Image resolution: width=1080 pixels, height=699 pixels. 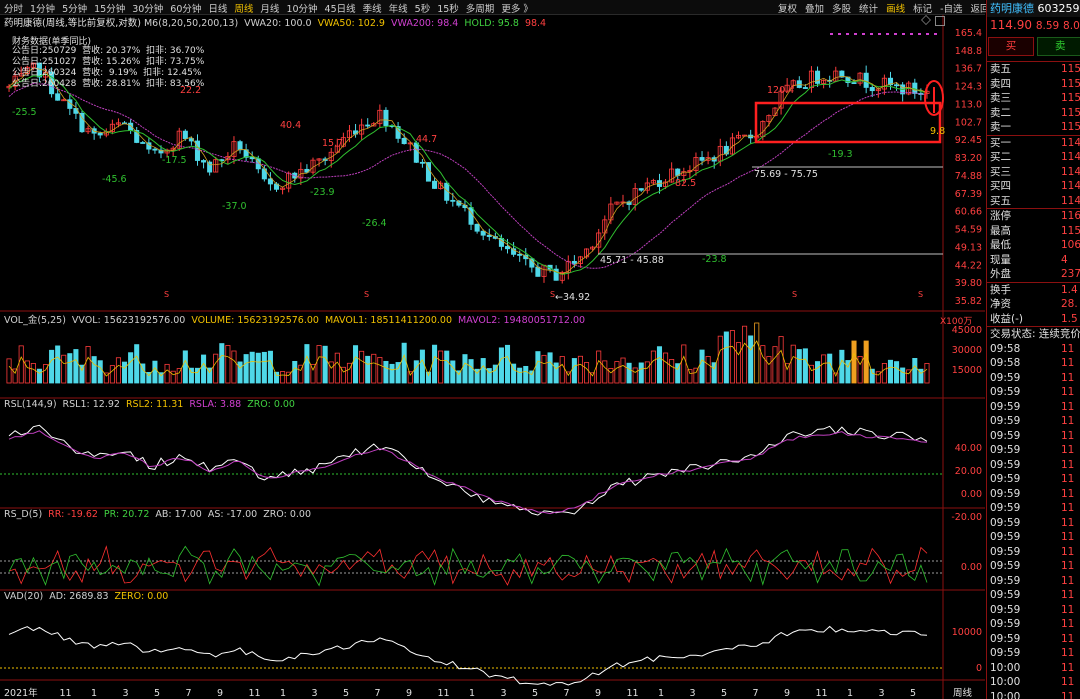 I want to click on price-annotation: 82.5, so click(x=685, y=183).